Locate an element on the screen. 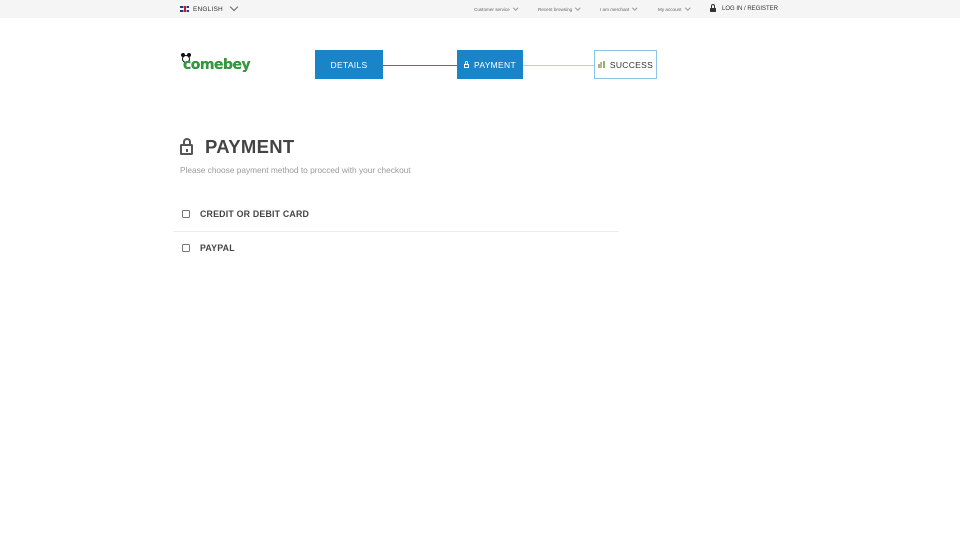 Image resolution: width=960 pixels, height=540 pixels. nav-label: I am merchant is located at coordinates (615, 9).